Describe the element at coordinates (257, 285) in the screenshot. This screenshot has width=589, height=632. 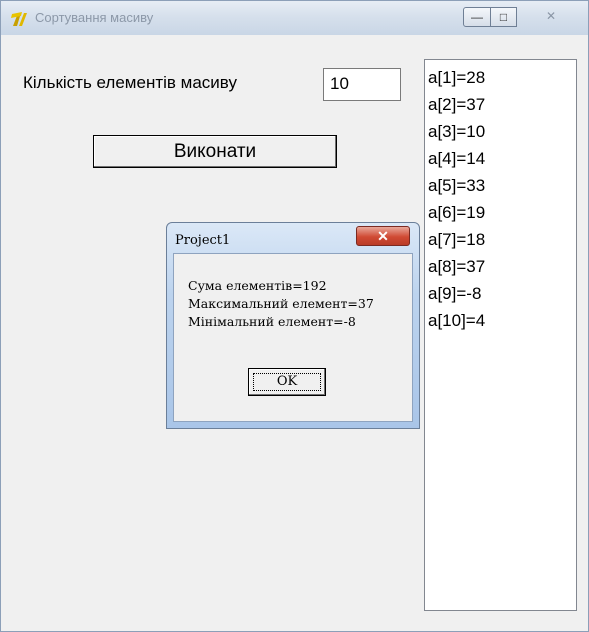
I see `sum-message: Сума елементів=192` at that location.